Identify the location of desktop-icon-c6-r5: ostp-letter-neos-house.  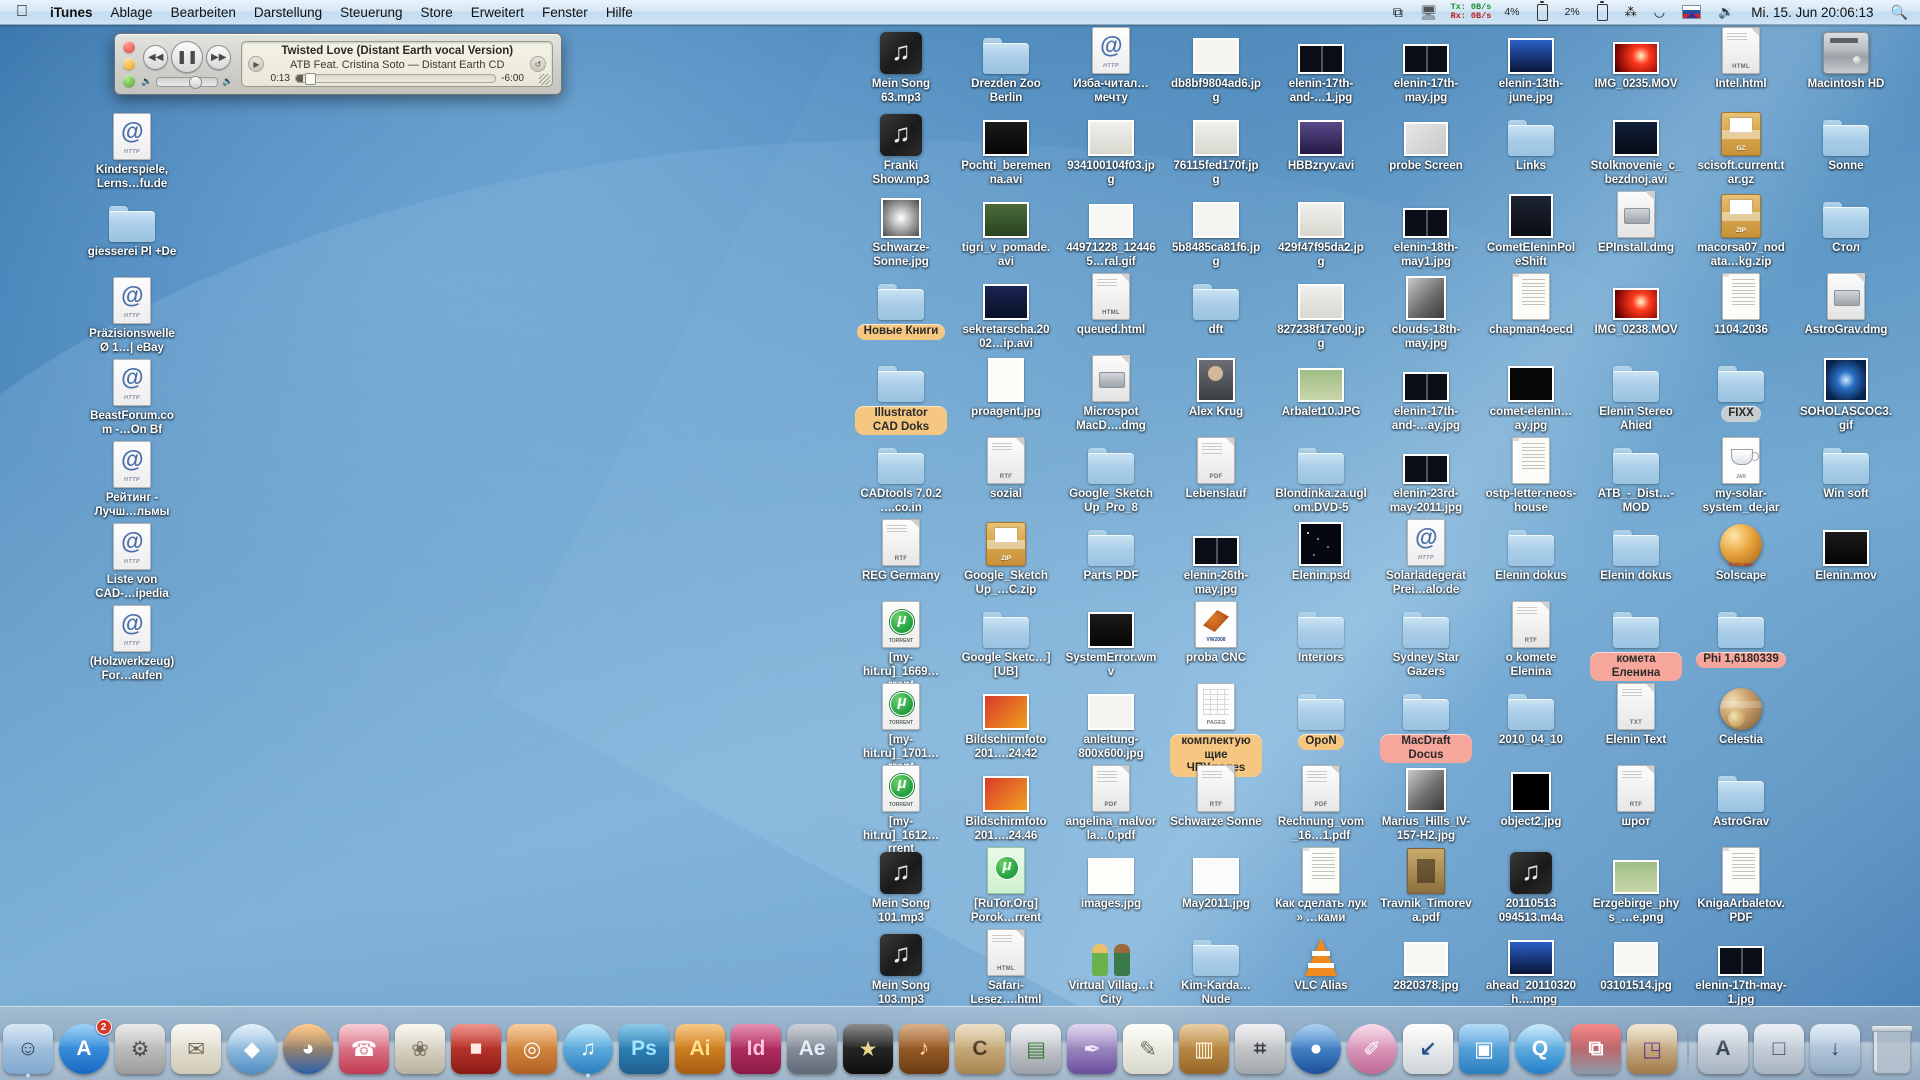
(1531, 475).